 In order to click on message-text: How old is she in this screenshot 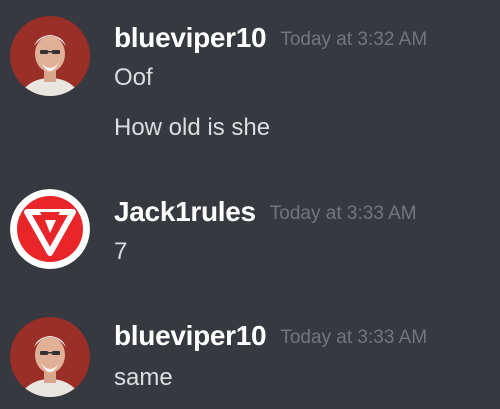, I will do `click(192, 127)`.